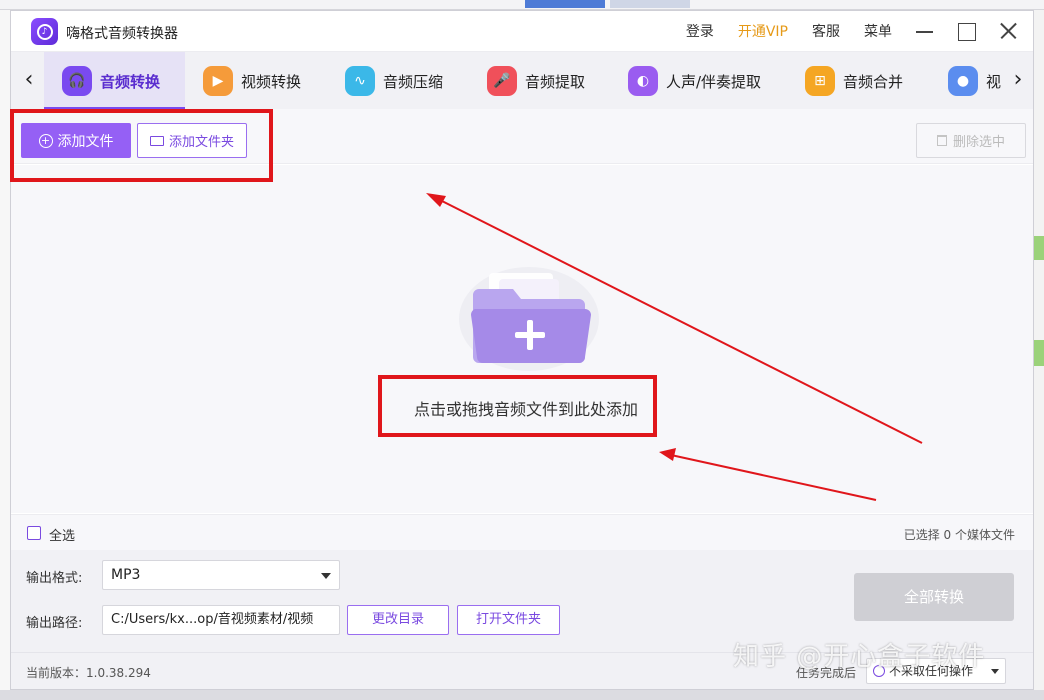 This screenshot has height=700, width=1044. Describe the element at coordinates (966, 31) in the screenshot. I see `maximize-button` at that location.